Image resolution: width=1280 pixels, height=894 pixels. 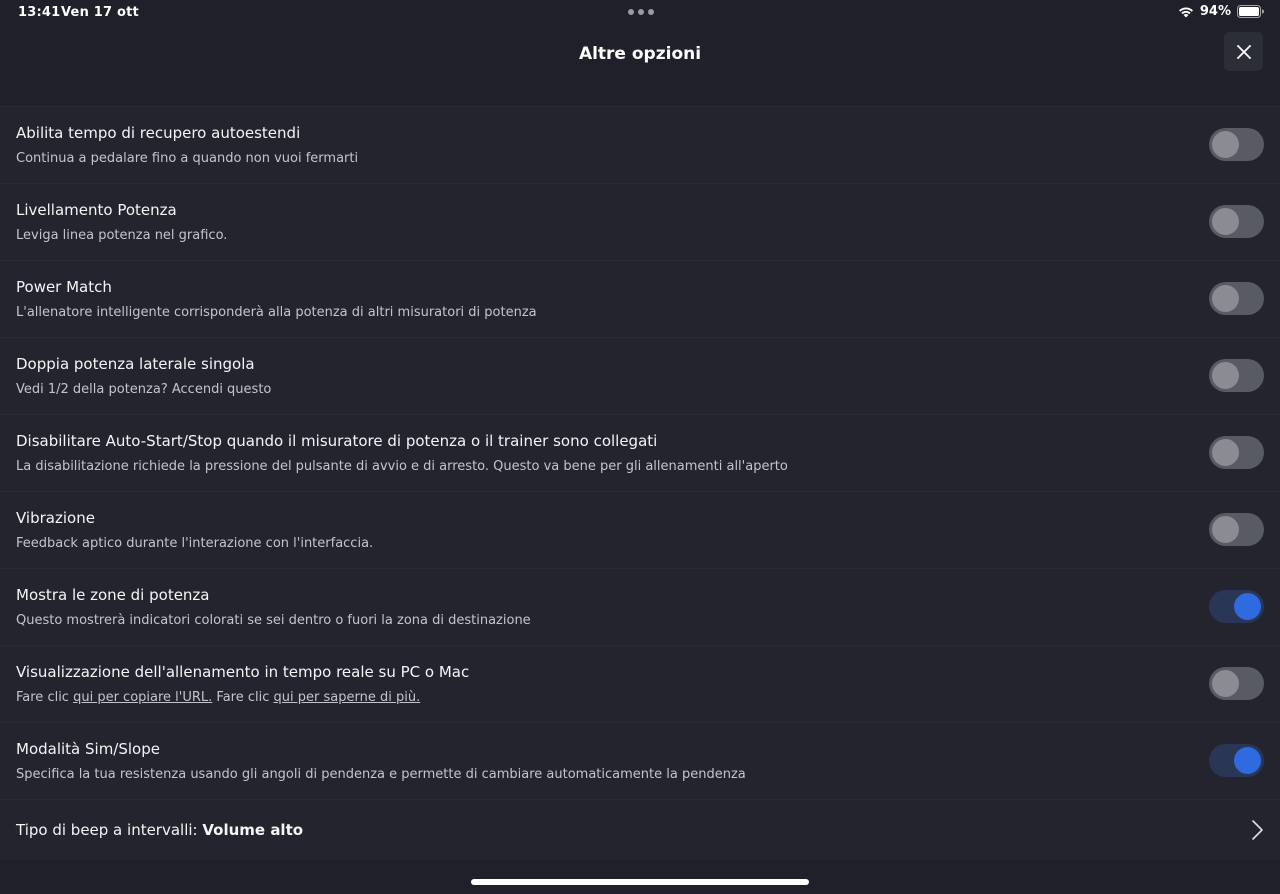 What do you see at coordinates (640, 66) in the screenshot?
I see `header: Altre opzioni` at bounding box center [640, 66].